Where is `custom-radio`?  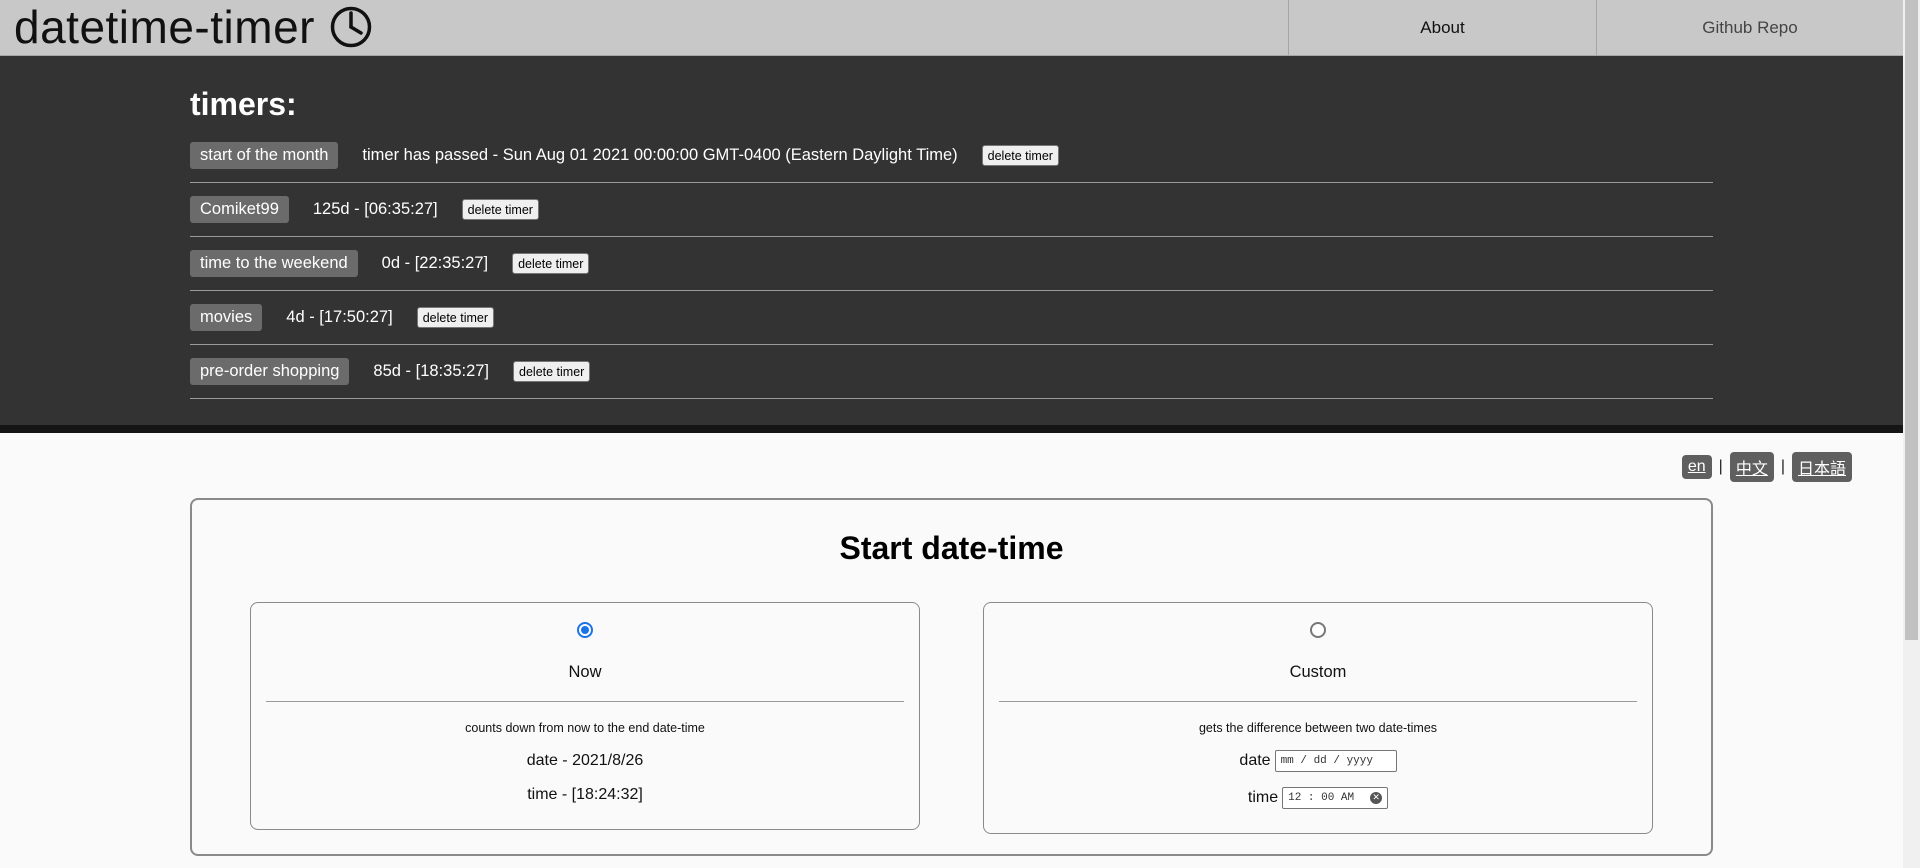 custom-radio is located at coordinates (1318, 630).